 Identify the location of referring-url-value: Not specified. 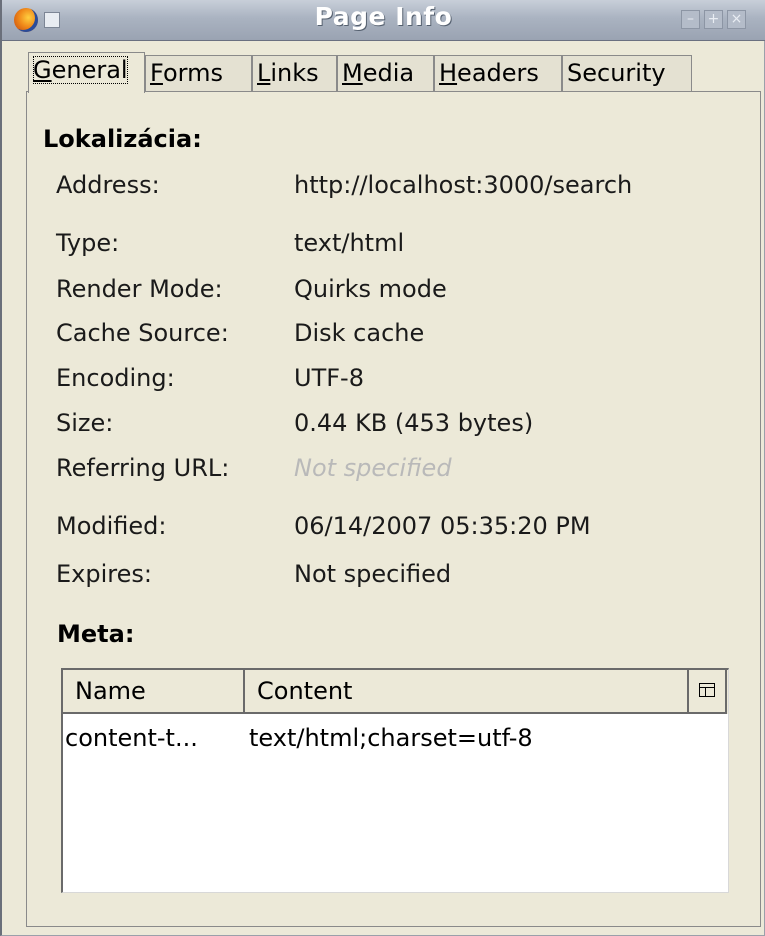
(373, 468).